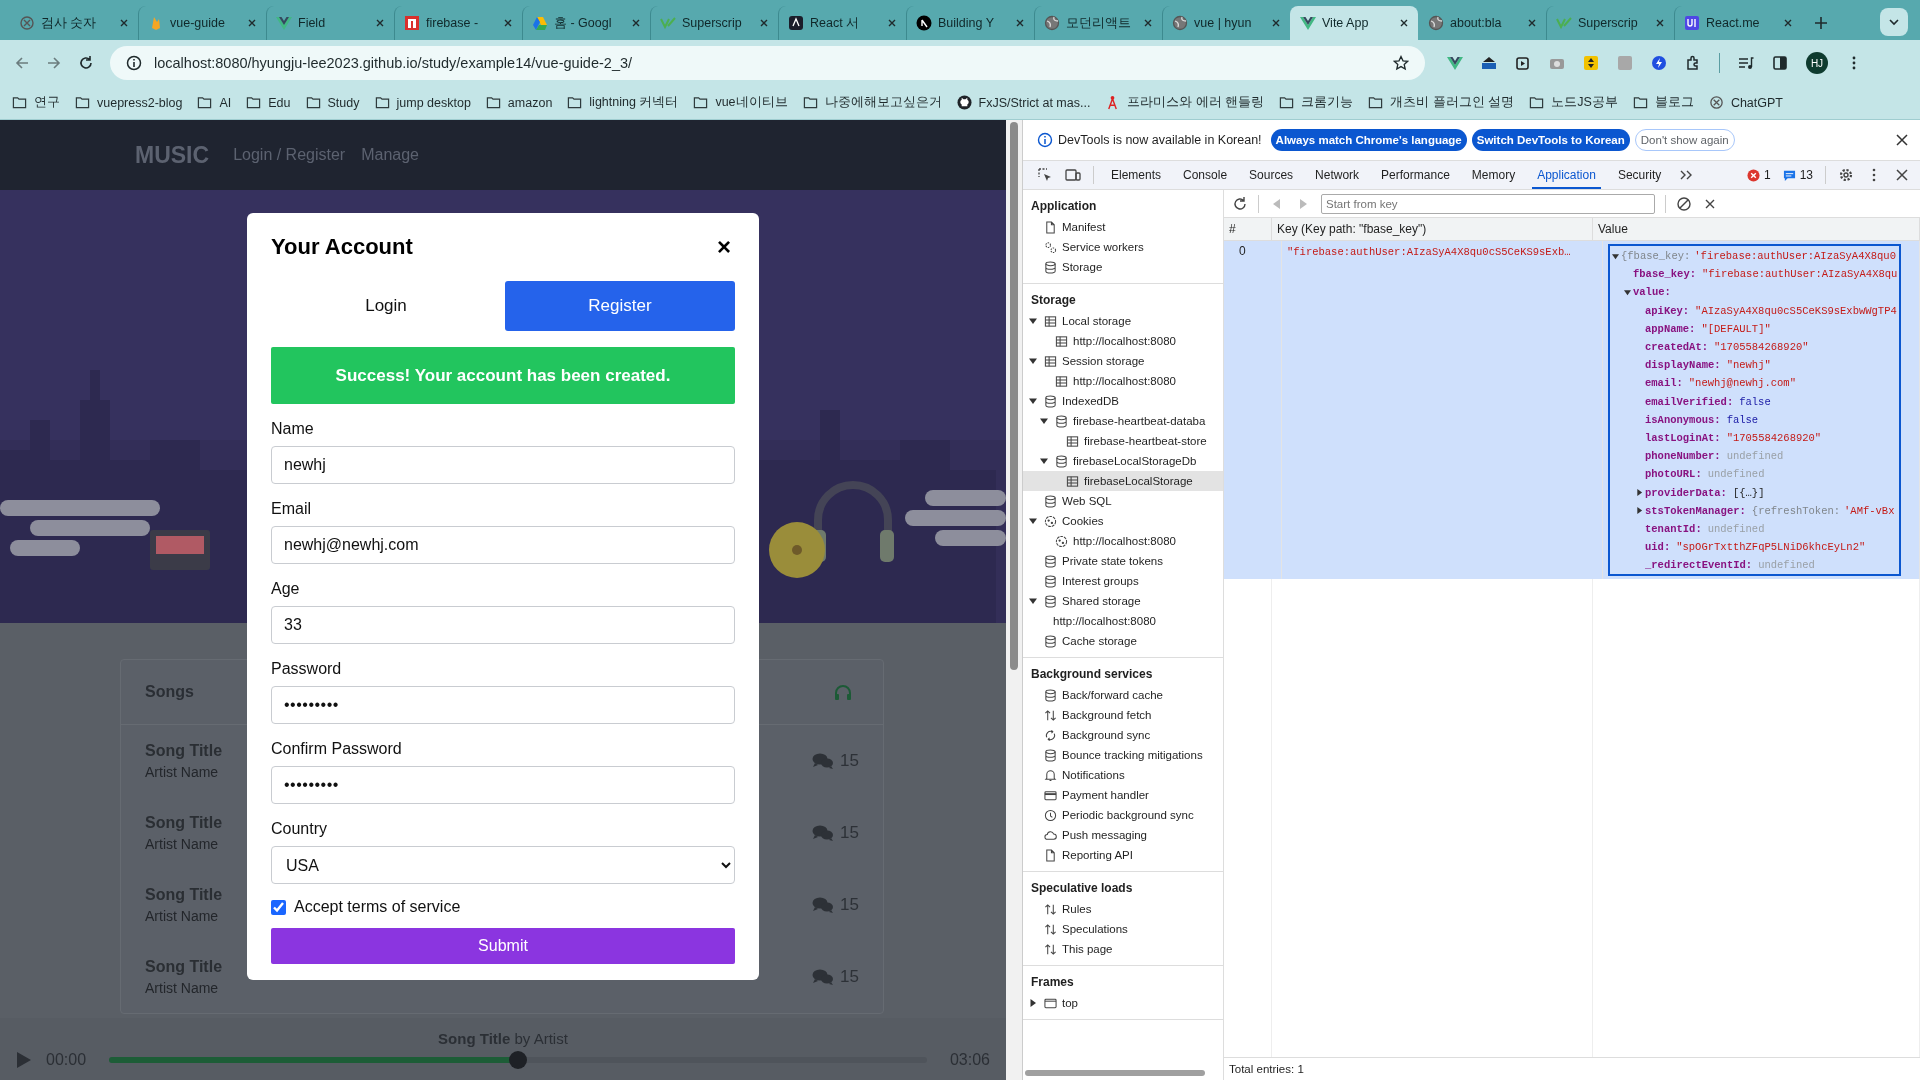 The width and height of the screenshot is (1920, 1080). What do you see at coordinates (1441, 102) in the screenshot?
I see `bookmark: 개츠비 플러그인 설명` at bounding box center [1441, 102].